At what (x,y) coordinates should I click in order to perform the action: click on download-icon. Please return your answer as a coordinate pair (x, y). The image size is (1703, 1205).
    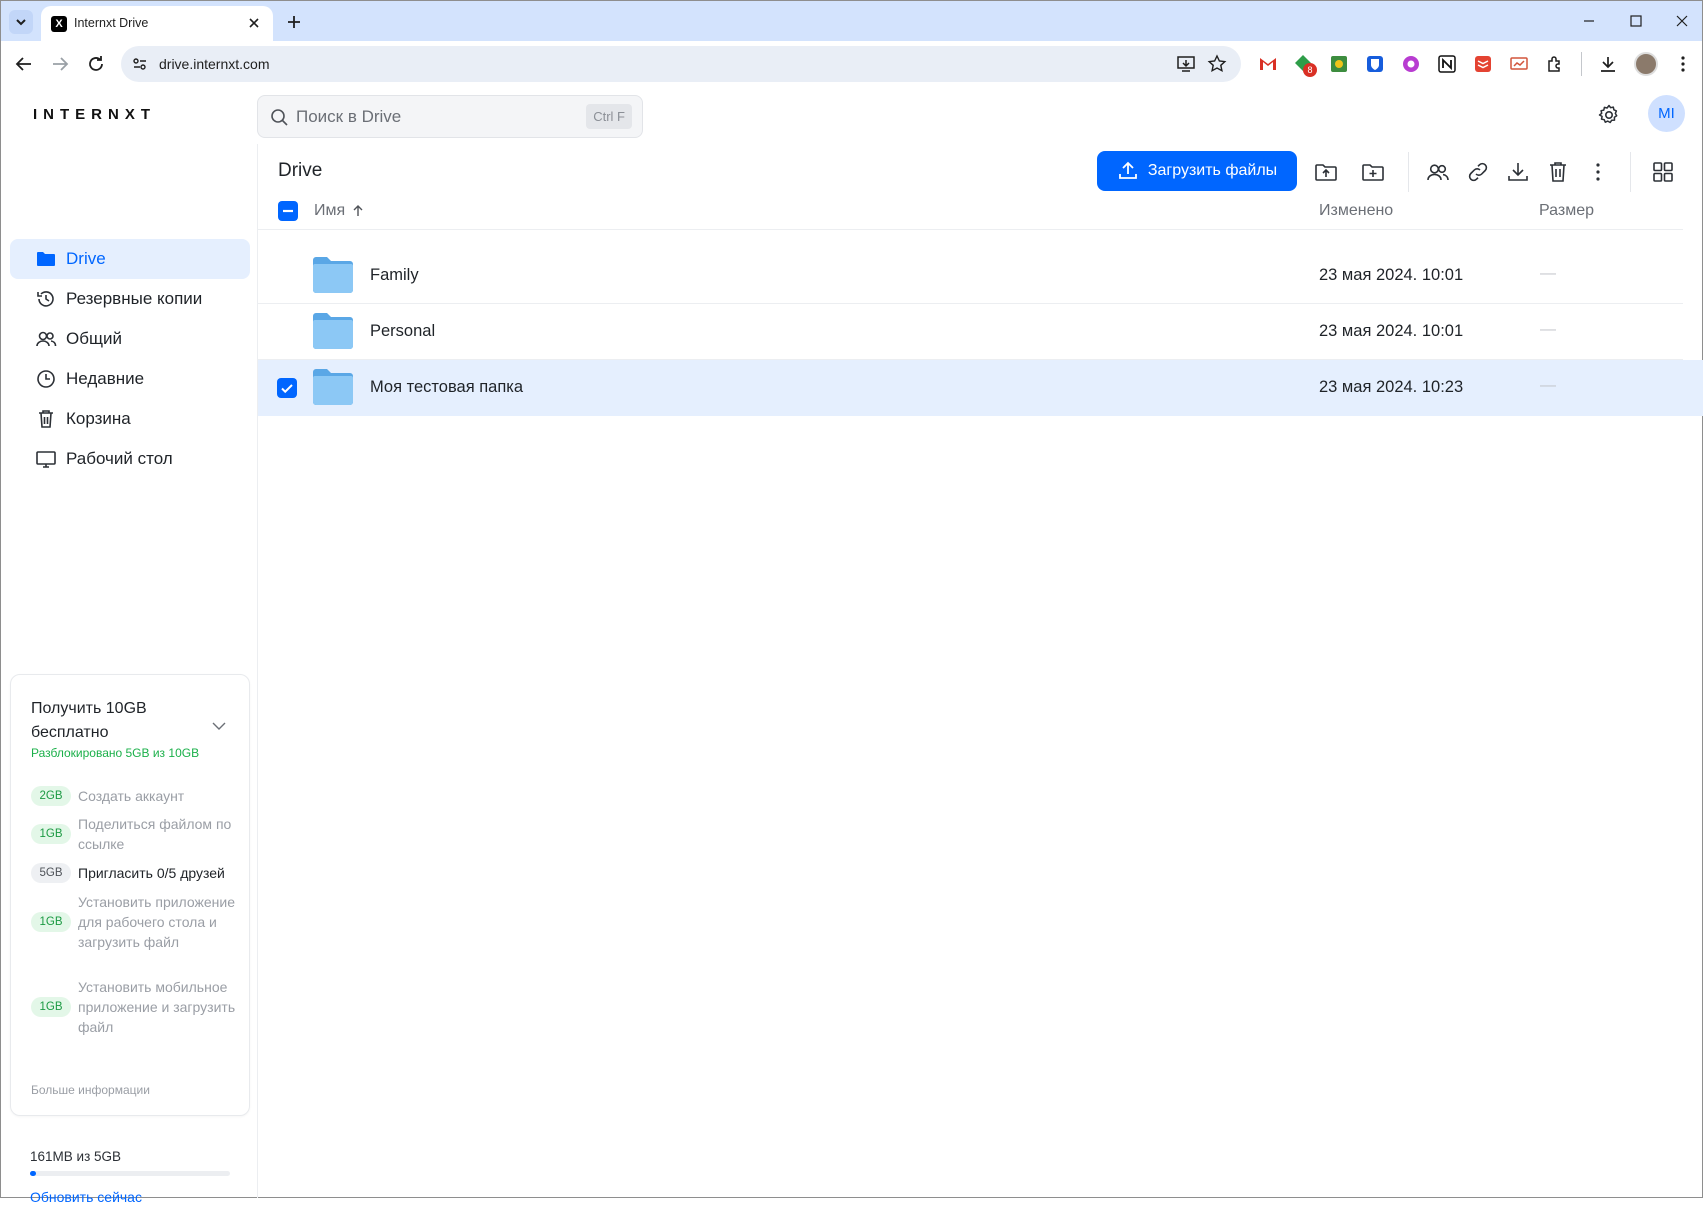
    Looking at the image, I should click on (1518, 172).